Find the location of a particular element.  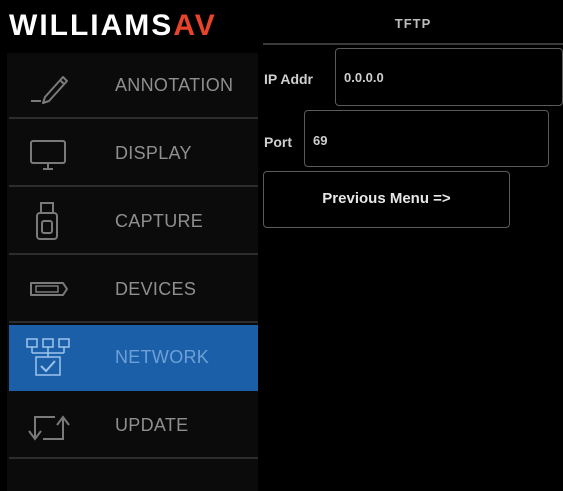

serial-port-icon is located at coordinates (49, 289).